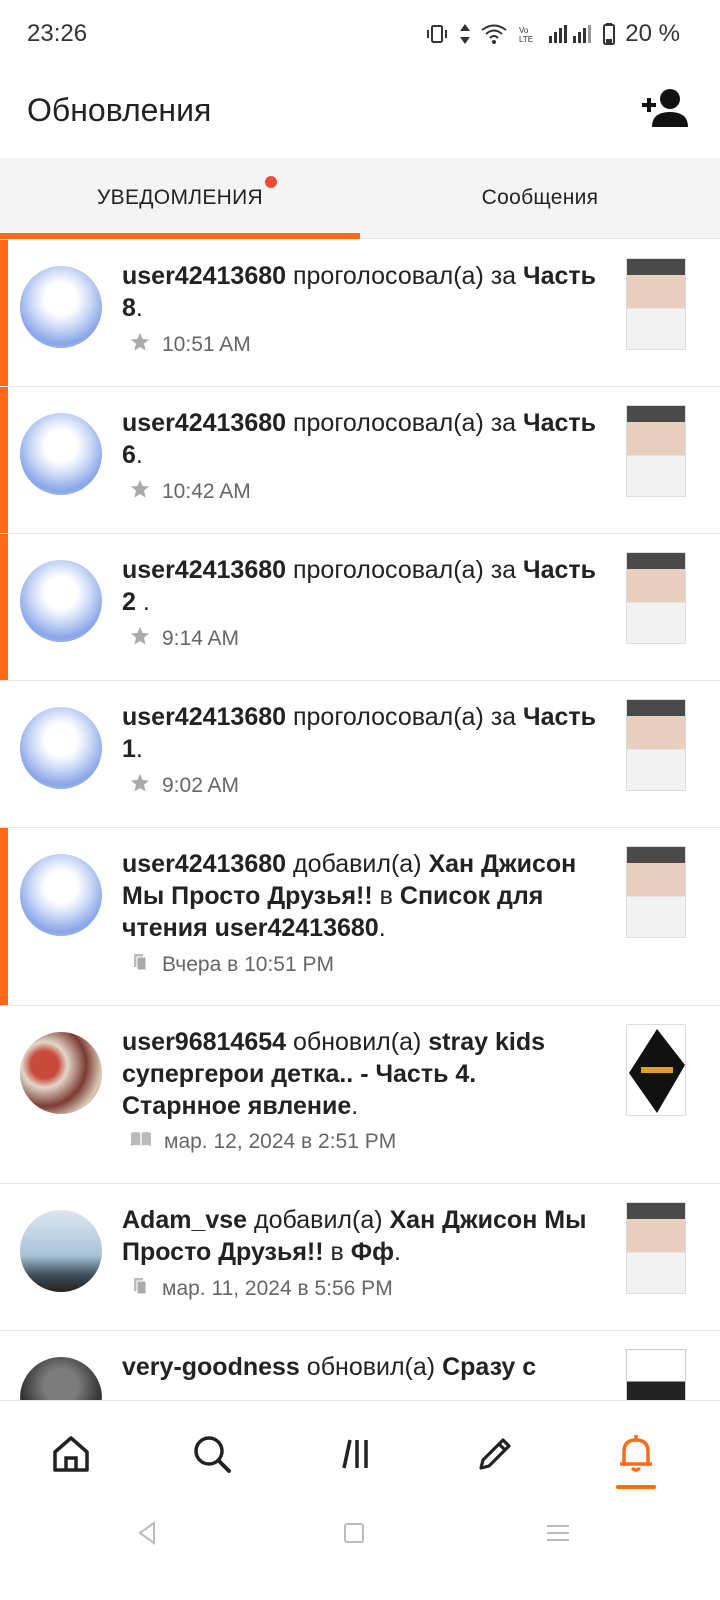  I want to click on active-nav-indicator, so click(636, 1487).